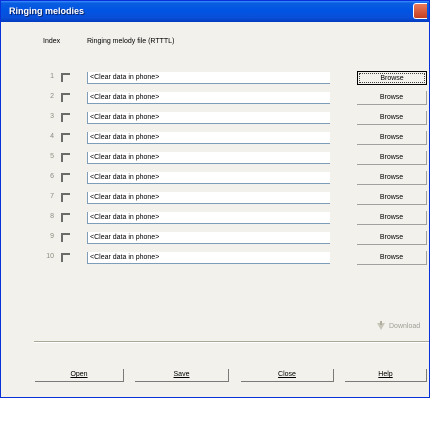 The image size is (431, 433). Describe the element at coordinates (215, 11) in the screenshot. I see `title-bar: Ringing melodies` at that location.